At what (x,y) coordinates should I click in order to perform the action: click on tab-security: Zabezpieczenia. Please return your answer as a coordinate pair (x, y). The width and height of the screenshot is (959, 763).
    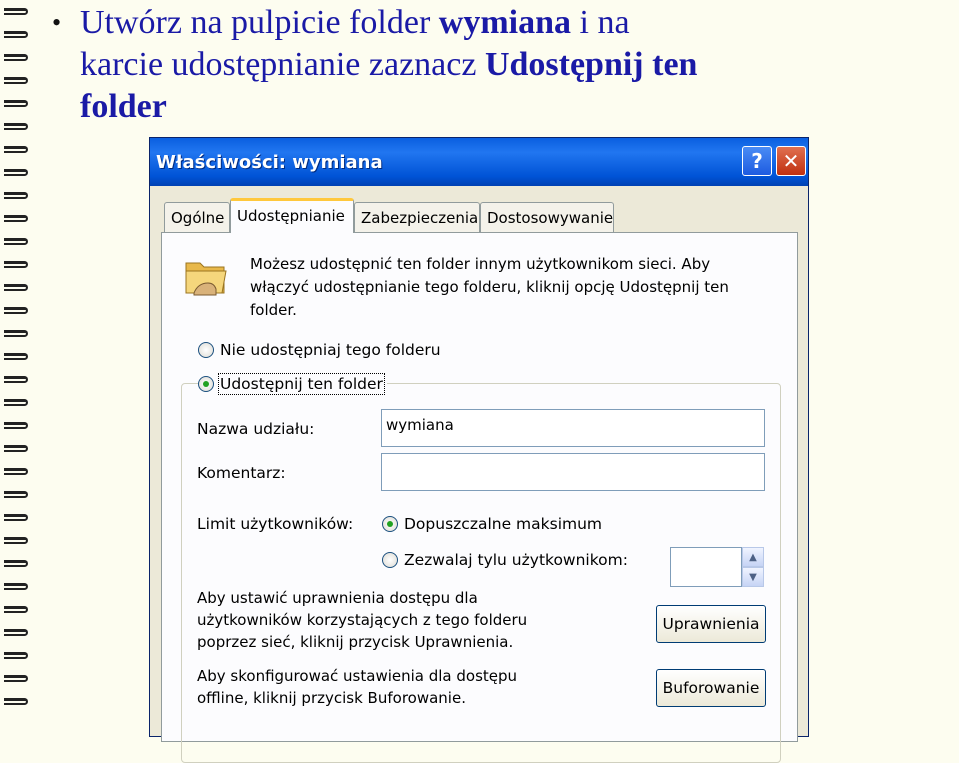
    Looking at the image, I should click on (417, 217).